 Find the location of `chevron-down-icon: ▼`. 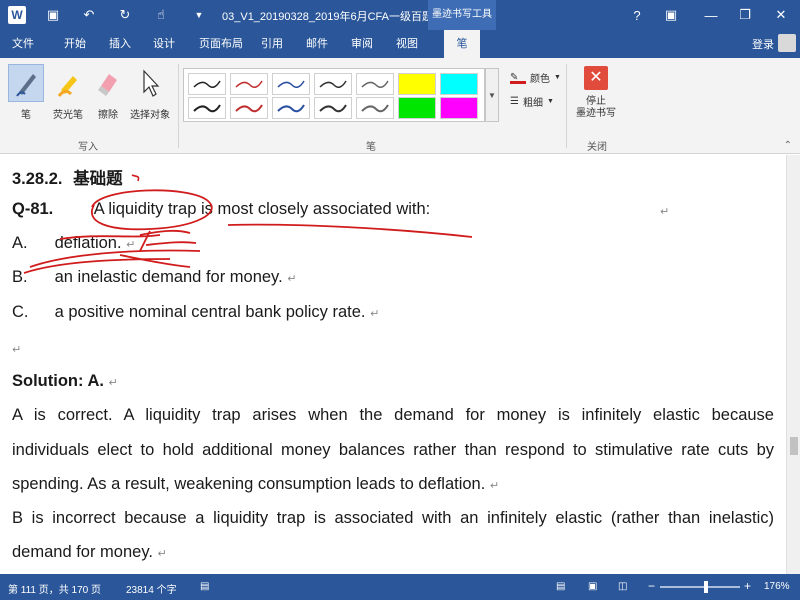

chevron-down-icon: ▼ is located at coordinates (550, 101).